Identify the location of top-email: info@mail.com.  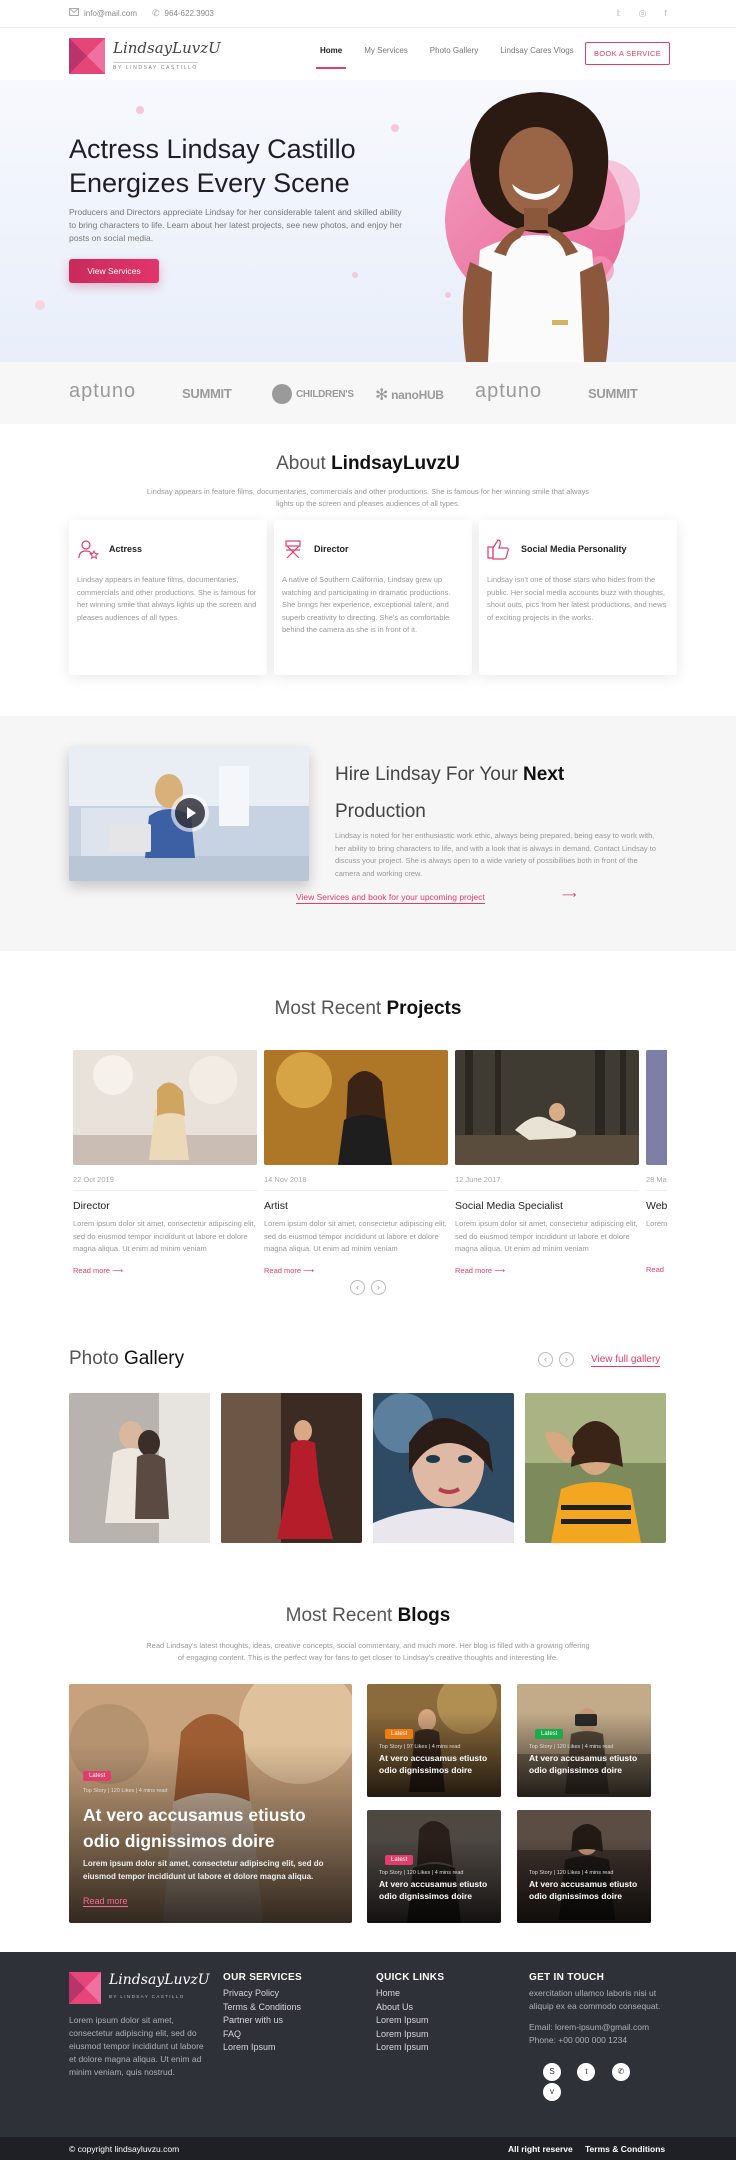
(103, 13).